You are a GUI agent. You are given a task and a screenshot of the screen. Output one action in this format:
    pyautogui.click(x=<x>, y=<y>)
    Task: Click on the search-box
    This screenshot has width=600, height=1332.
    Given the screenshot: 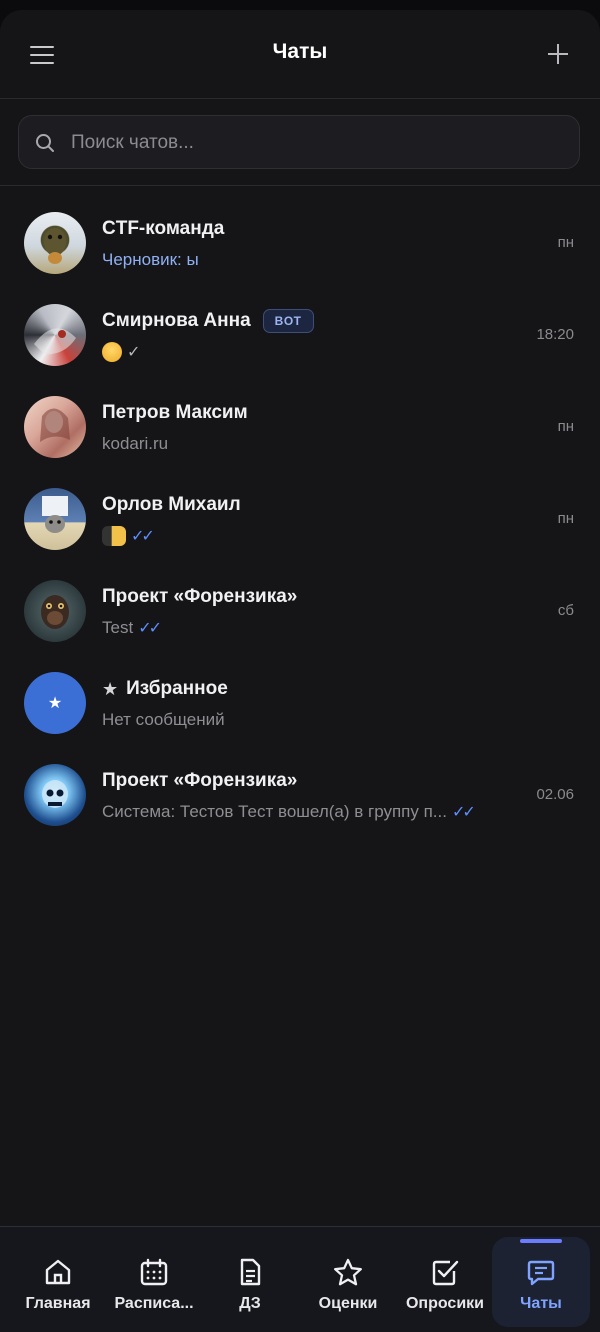 What is the action you would take?
    pyautogui.click(x=299, y=142)
    